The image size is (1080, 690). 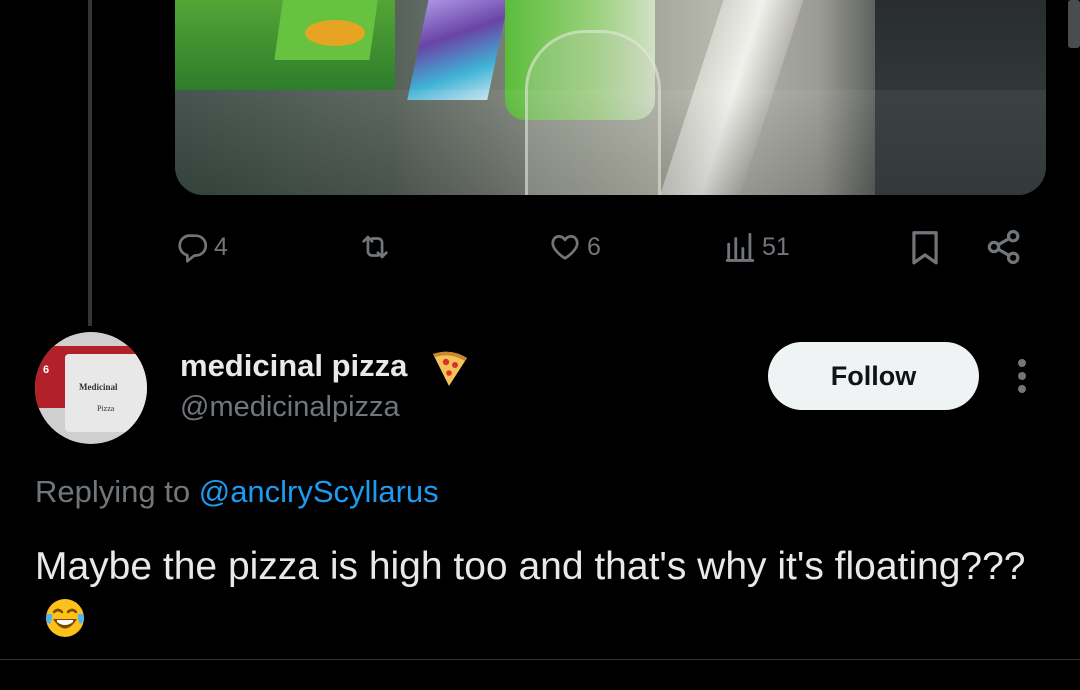 I want to click on avatar: 6 Medicinal Pizza, so click(x=91, y=388).